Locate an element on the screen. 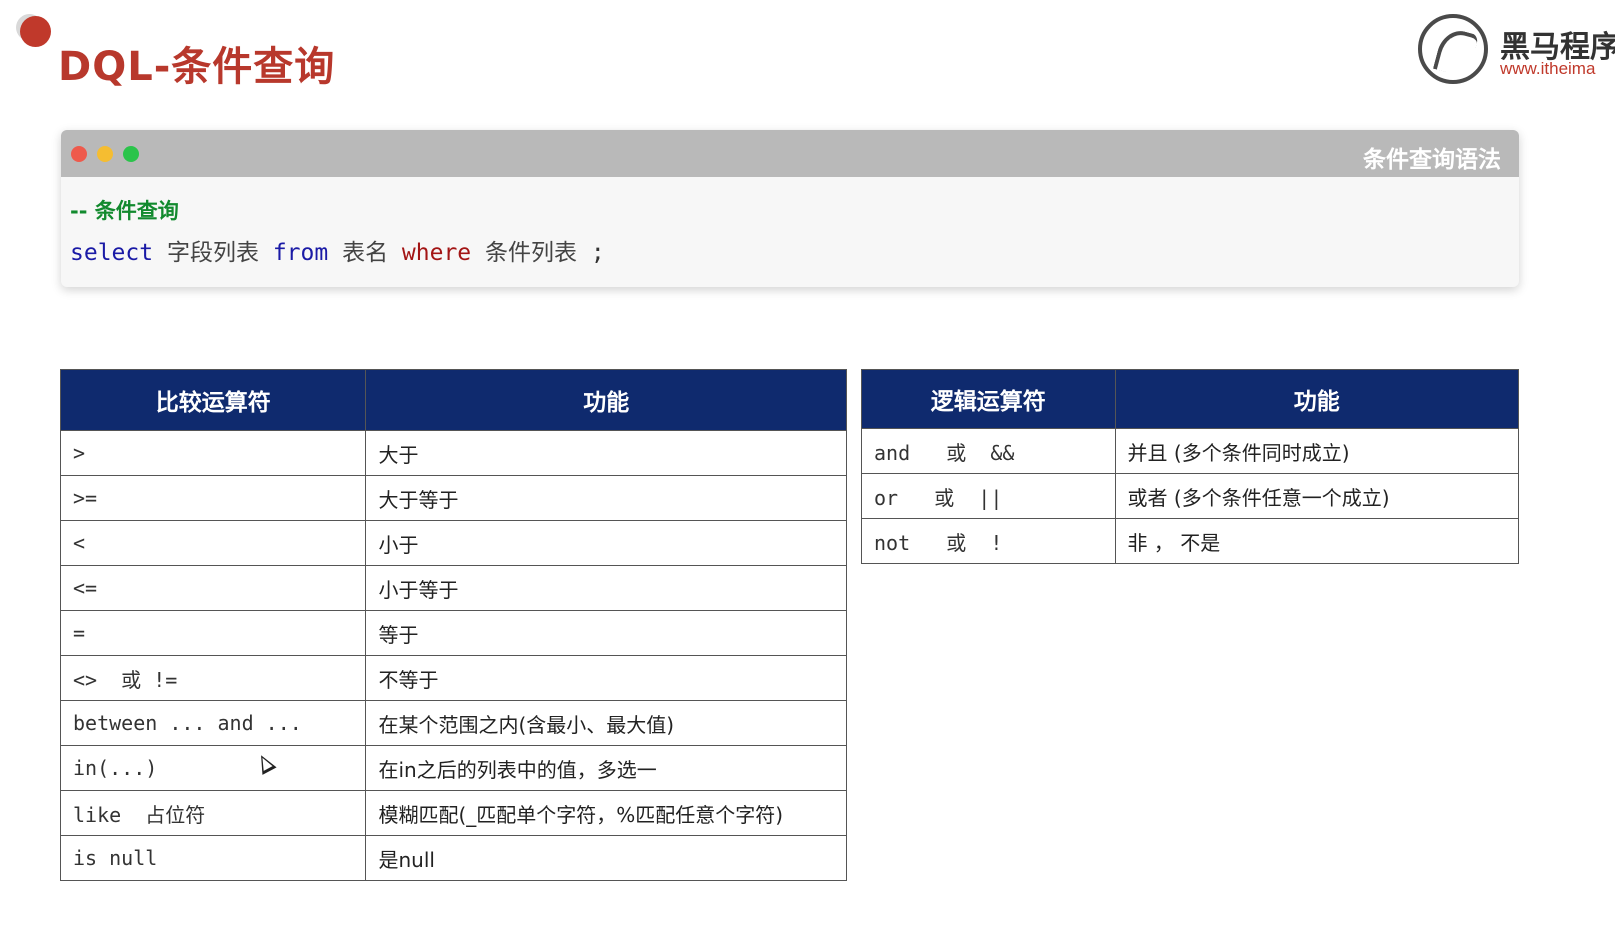  table-row: or 或 || 或者 (多个条件任意一个成立) is located at coordinates (1190, 496).